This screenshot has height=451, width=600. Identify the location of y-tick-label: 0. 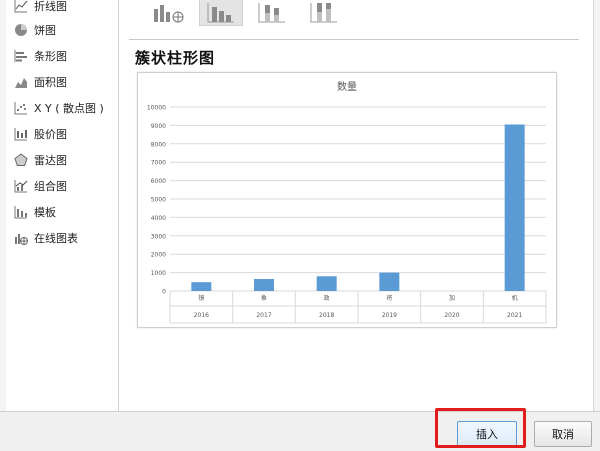
(164, 292).